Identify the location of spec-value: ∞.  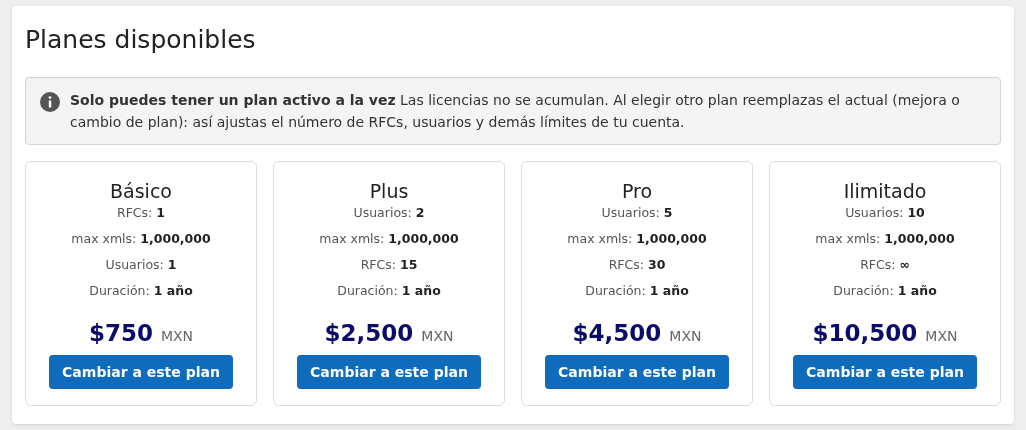
(904, 265).